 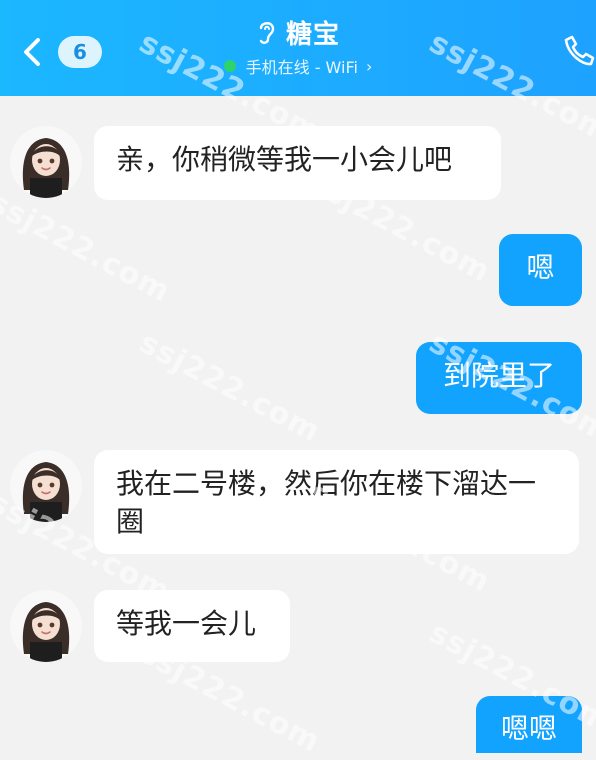 I want to click on message-text: 等我一会儿, so click(x=186, y=623).